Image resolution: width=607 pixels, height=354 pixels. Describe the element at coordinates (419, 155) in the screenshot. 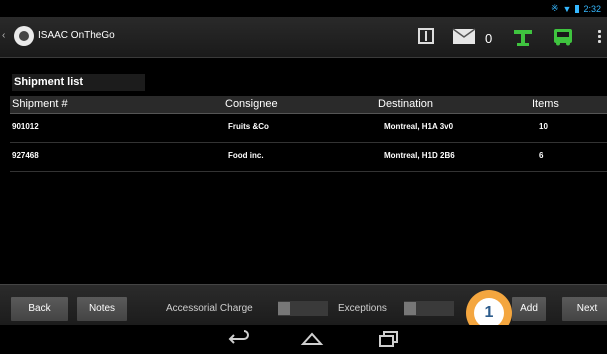

I see `cell-destination: Montreal, H1D 2B6` at that location.